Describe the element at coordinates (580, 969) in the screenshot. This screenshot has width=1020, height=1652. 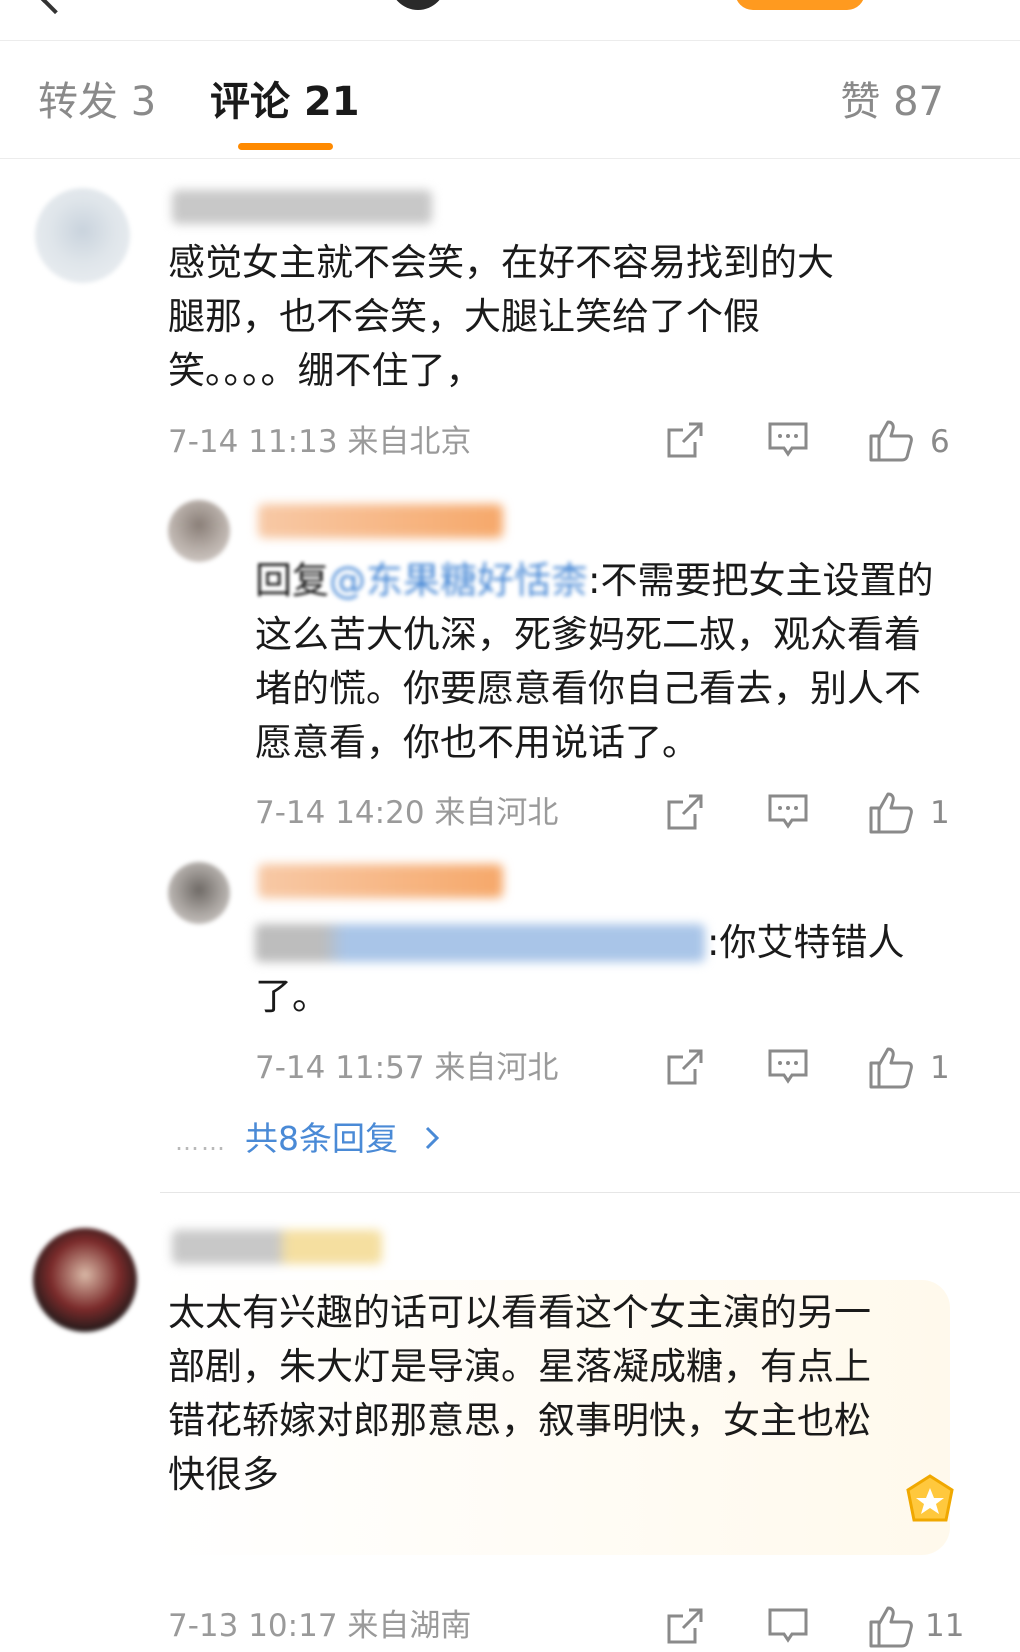
I see `reply-text: :你艾特错人了。` at that location.